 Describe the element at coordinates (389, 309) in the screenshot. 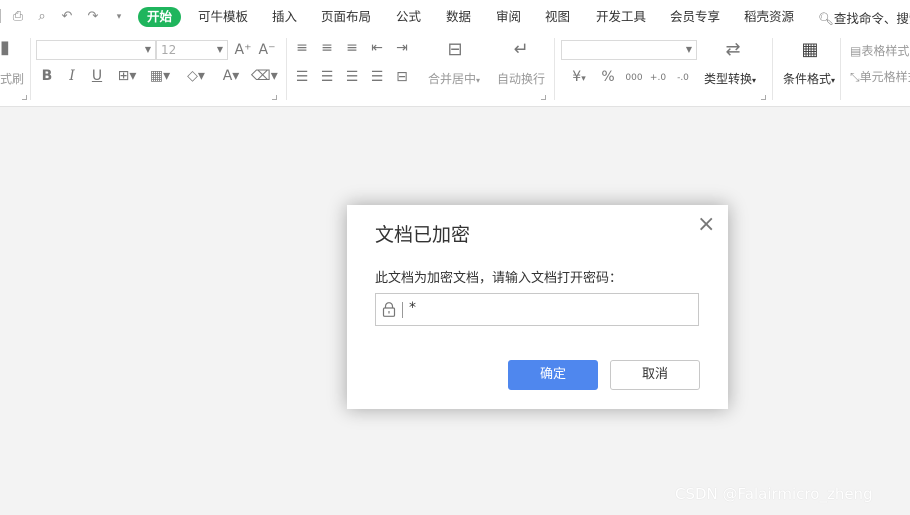

I see `lock-icon` at that location.